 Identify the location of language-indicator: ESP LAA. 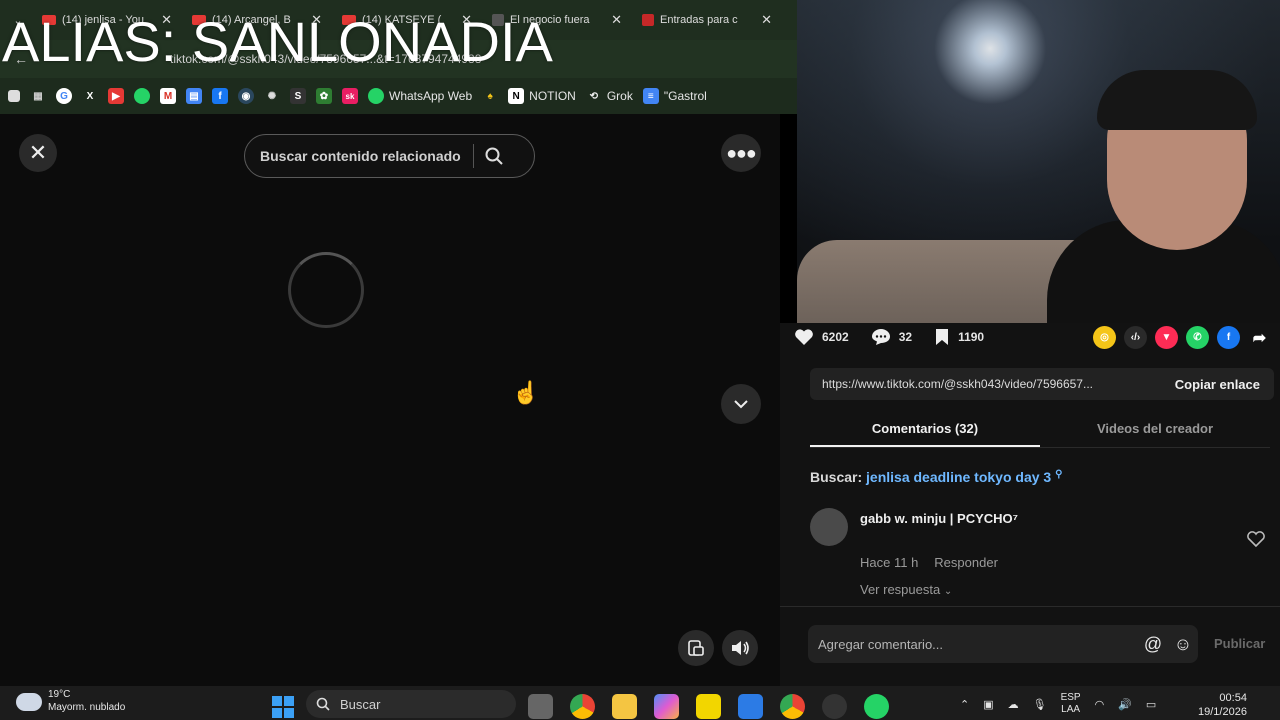
(1071, 704).